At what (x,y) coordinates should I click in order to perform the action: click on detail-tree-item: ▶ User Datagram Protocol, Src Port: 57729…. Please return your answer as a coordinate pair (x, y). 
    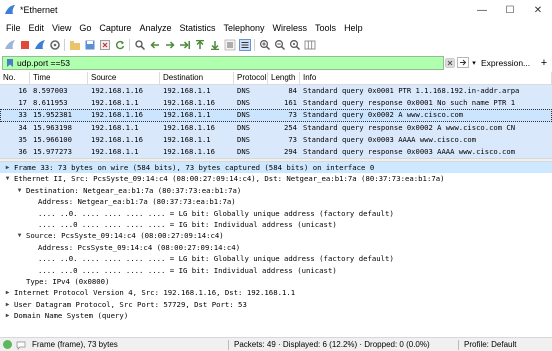
    Looking at the image, I should click on (276, 304).